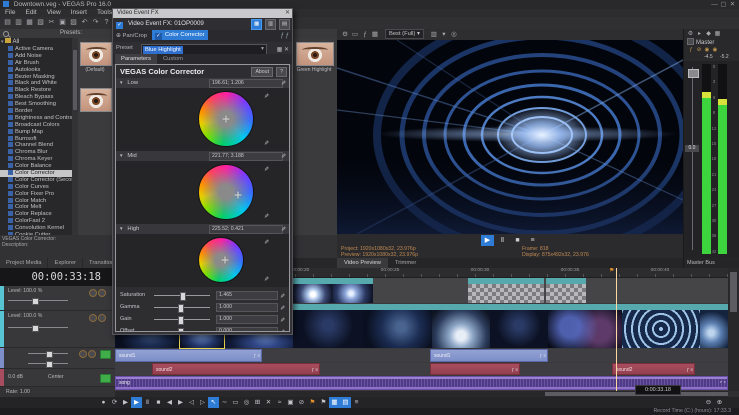  What do you see at coordinates (502, 240) in the screenshot?
I see `preview-pause-button: Ⅱ` at bounding box center [502, 240].